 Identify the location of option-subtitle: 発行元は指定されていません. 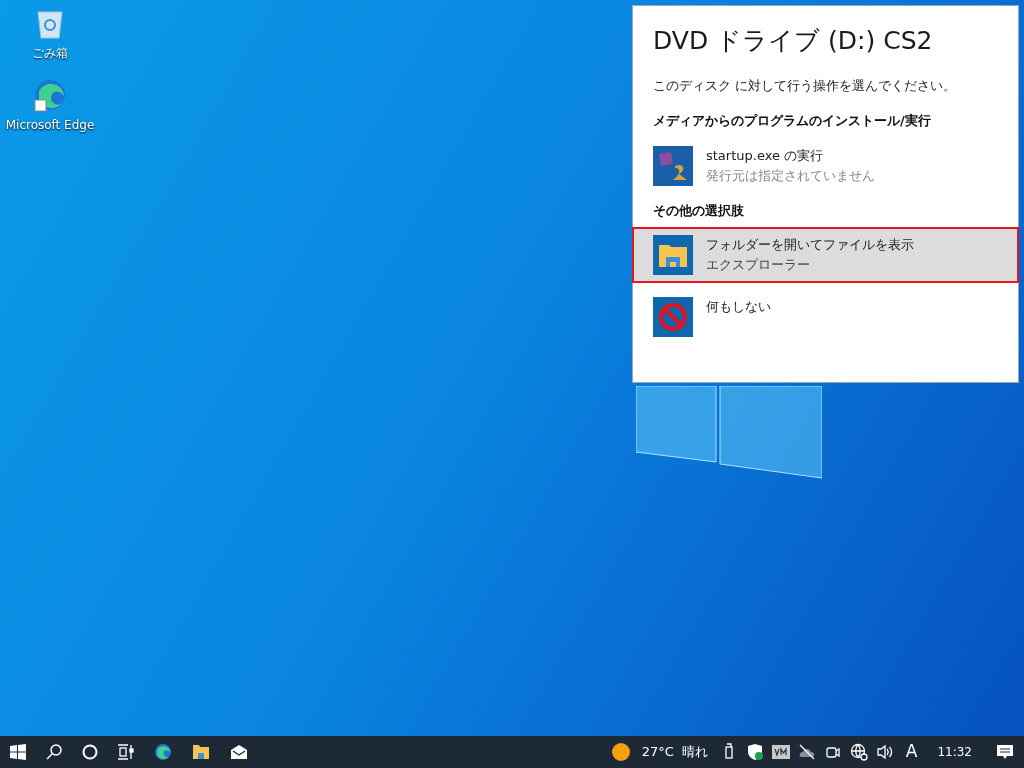
(790, 175).